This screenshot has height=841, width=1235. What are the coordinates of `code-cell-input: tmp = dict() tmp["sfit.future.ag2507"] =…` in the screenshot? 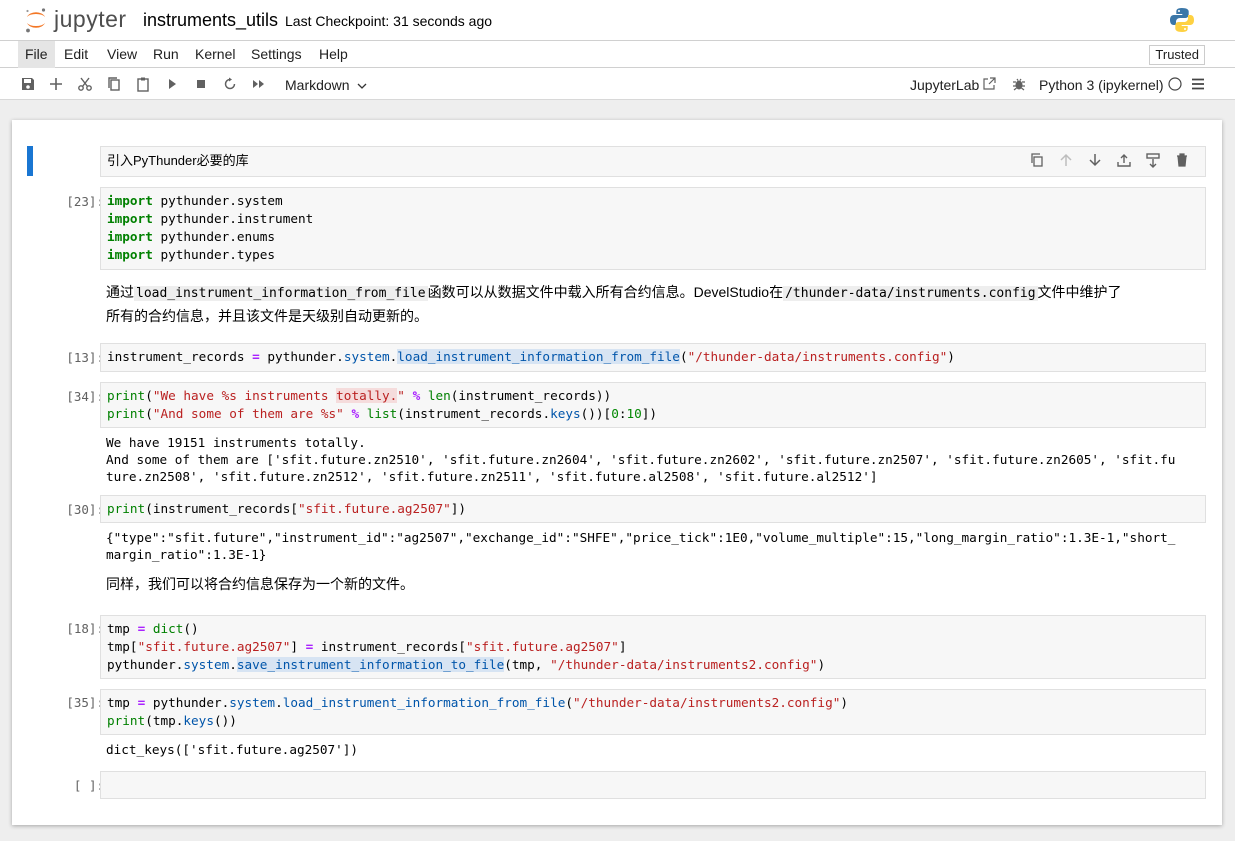 It's located at (653, 647).